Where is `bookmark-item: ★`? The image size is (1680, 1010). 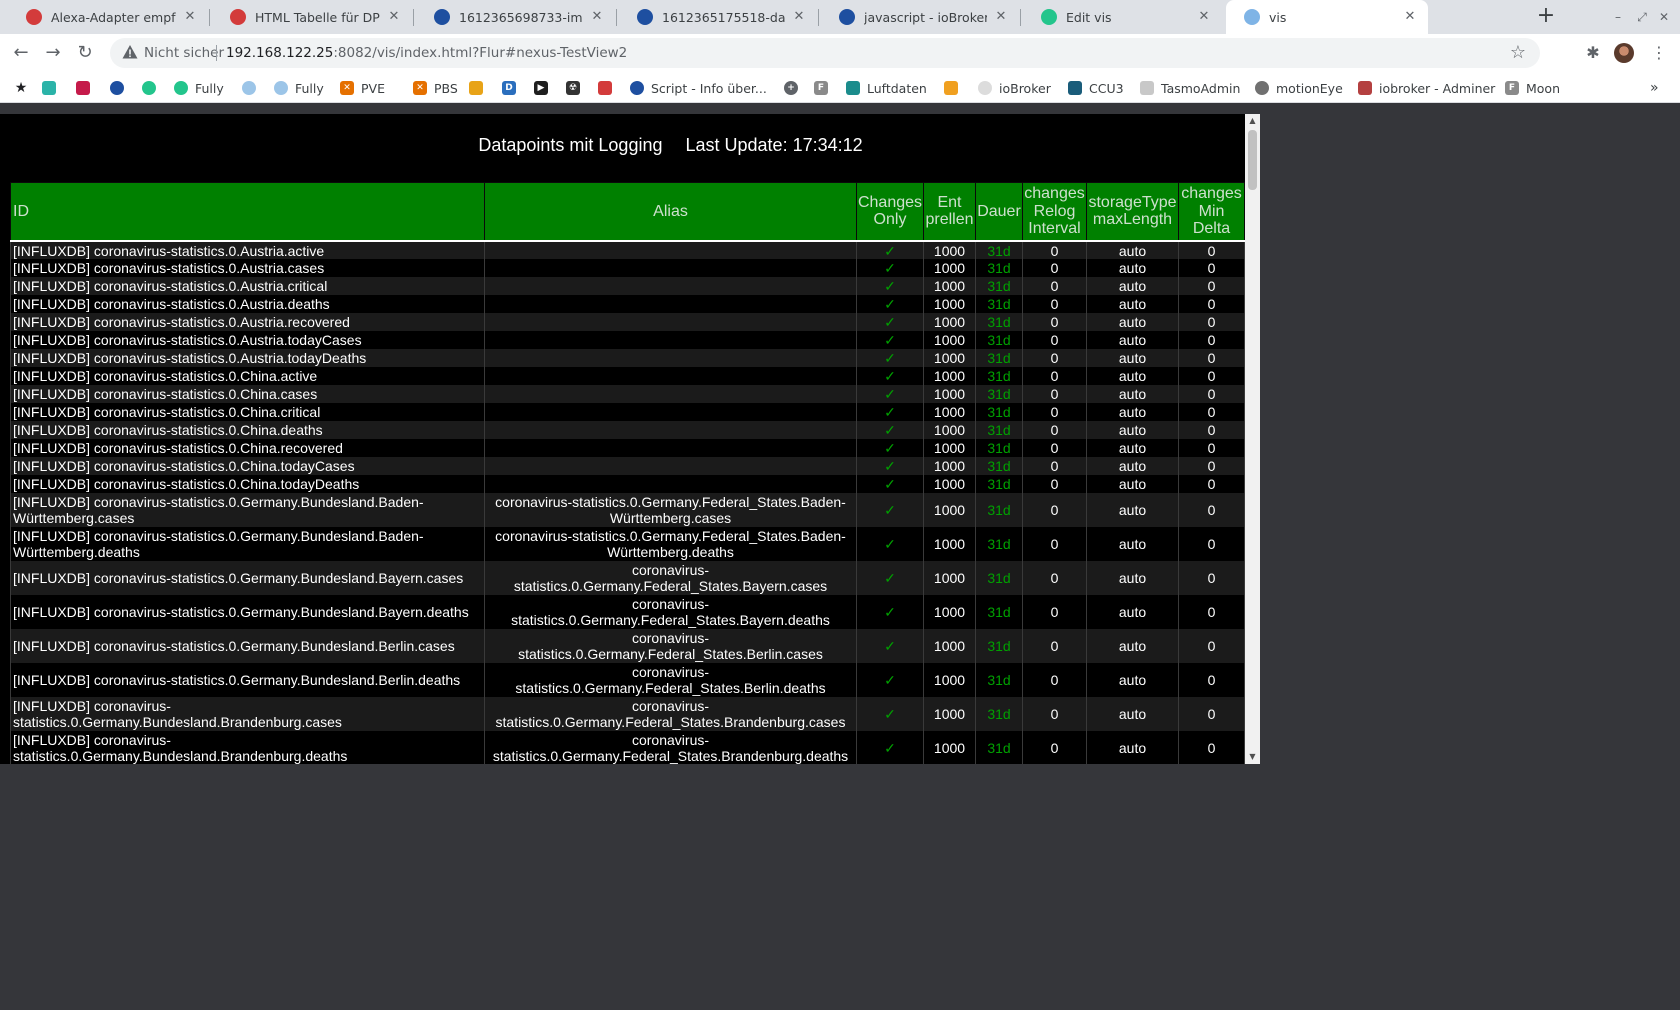 bookmark-item: ★ is located at coordinates (21, 88).